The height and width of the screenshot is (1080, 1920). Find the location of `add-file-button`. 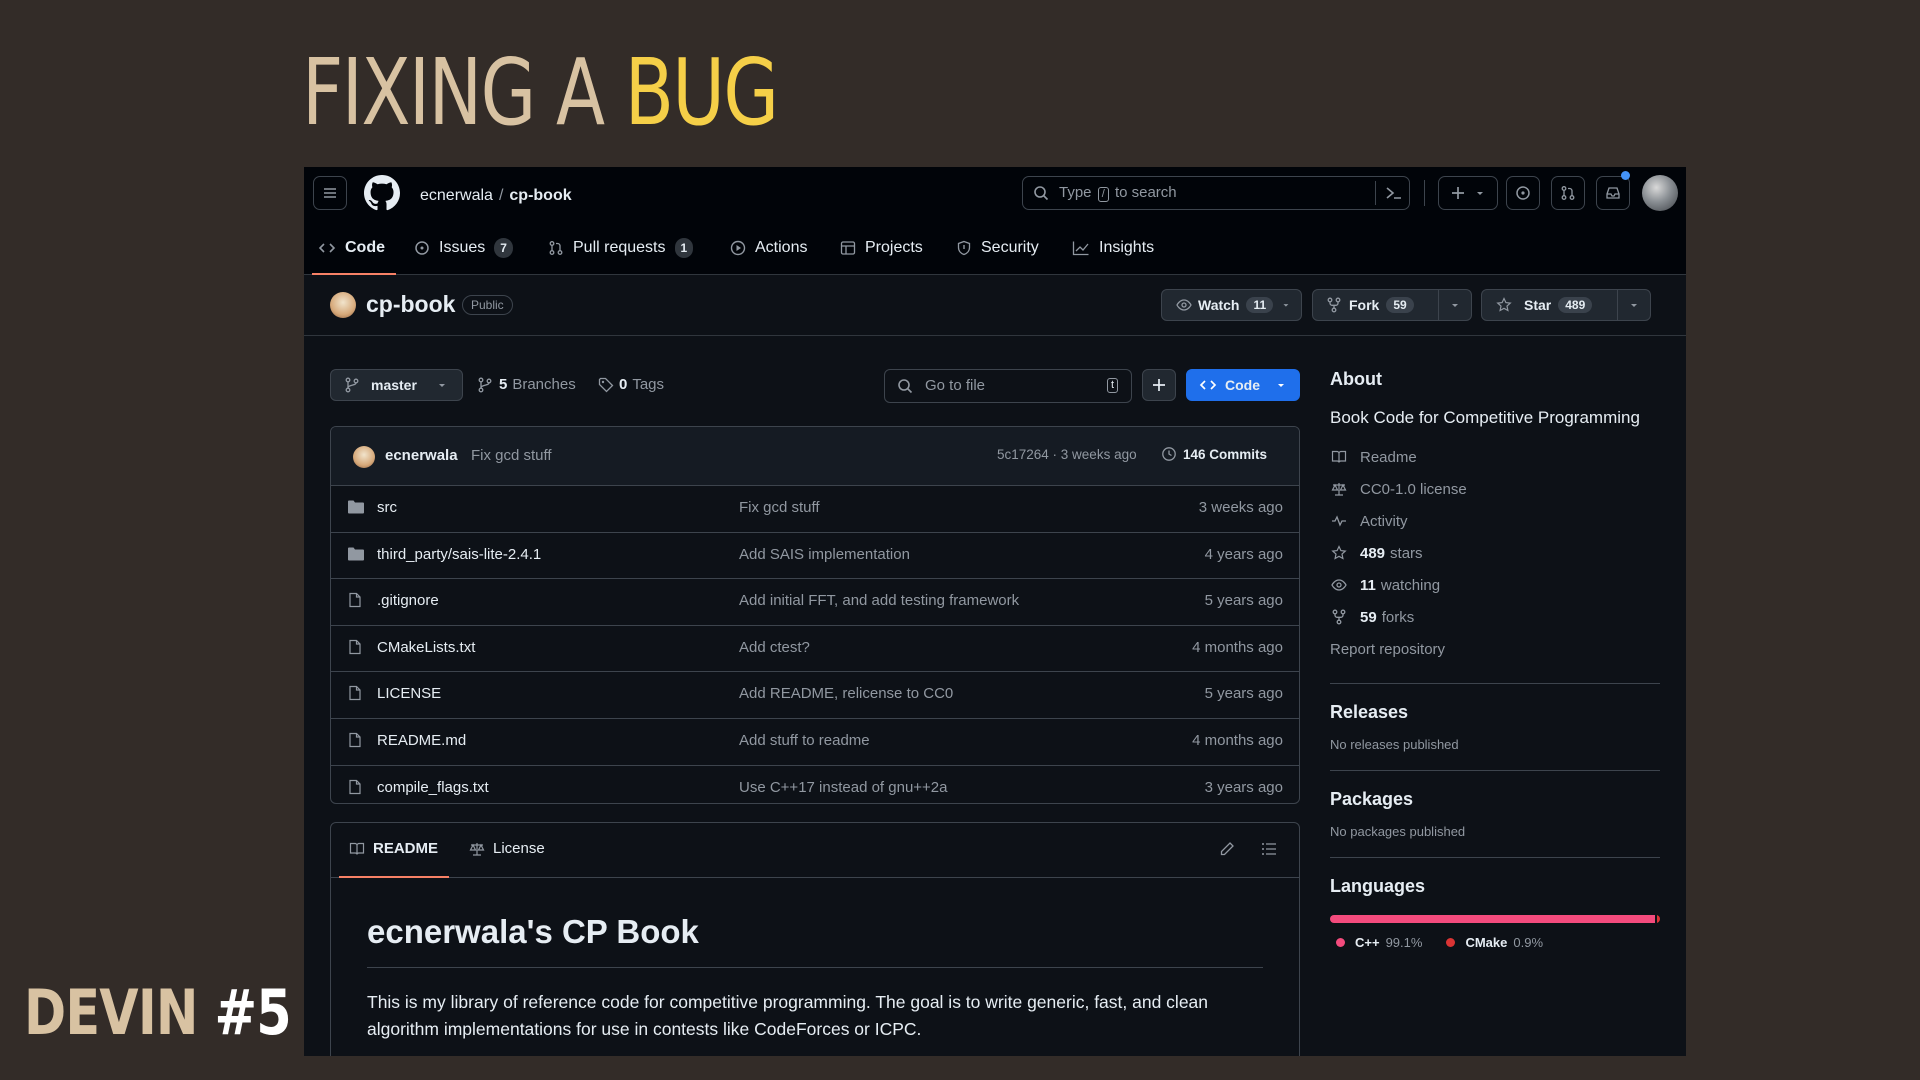

add-file-button is located at coordinates (1159, 385).